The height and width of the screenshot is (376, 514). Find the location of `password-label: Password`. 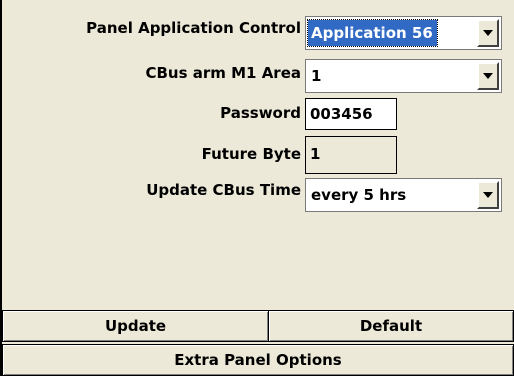

password-label: Password is located at coordinates (260, 113).